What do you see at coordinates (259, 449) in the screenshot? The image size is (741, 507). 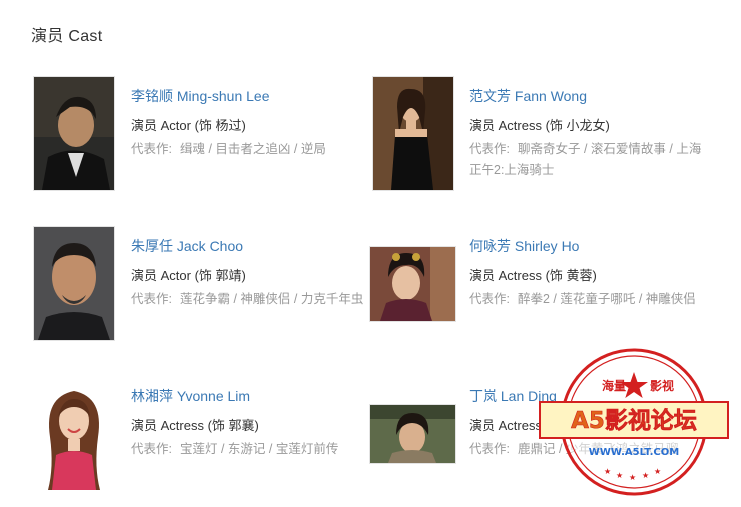 I see `works-list: 宝莲灯 / 东游记 / 宝莲灯前传` at bounding box center [259, 449].